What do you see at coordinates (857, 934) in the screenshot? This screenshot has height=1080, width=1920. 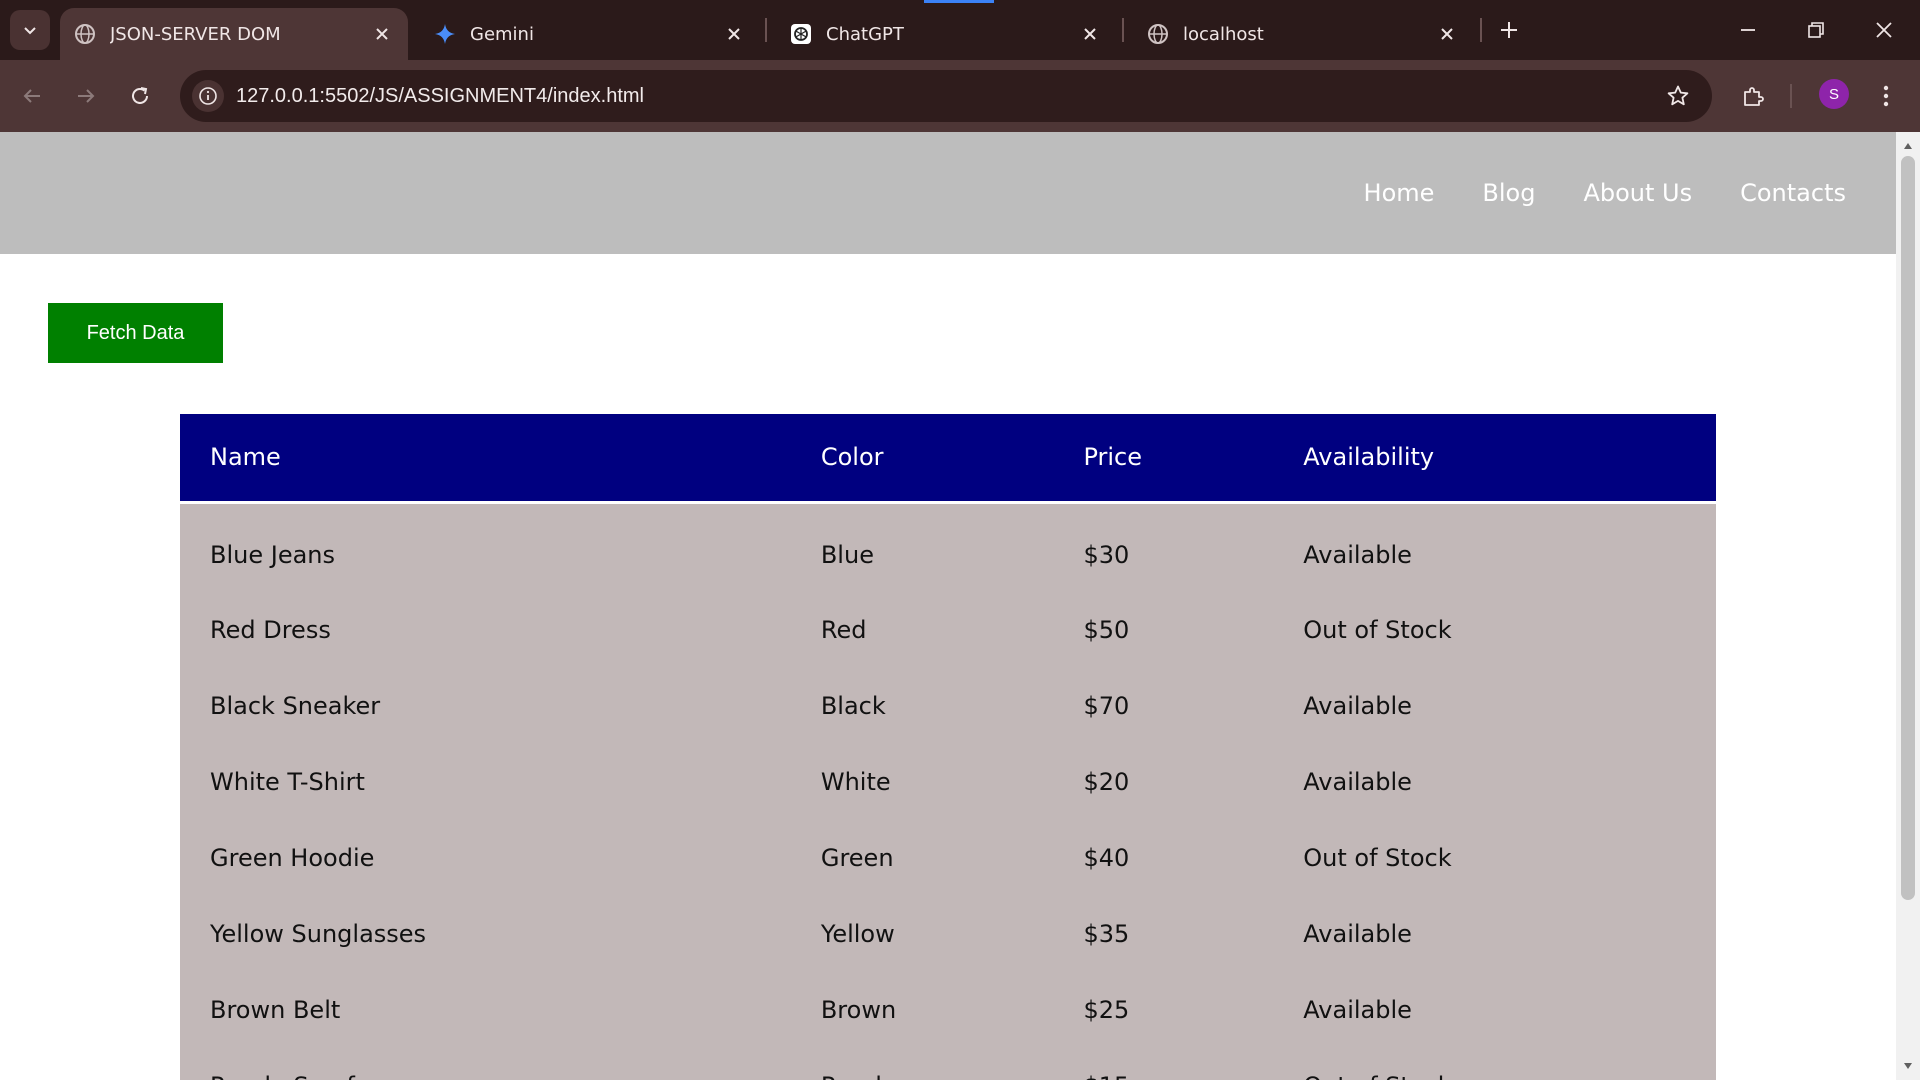 I see `cell-color: Yellow` at bounding box center [857, 934].